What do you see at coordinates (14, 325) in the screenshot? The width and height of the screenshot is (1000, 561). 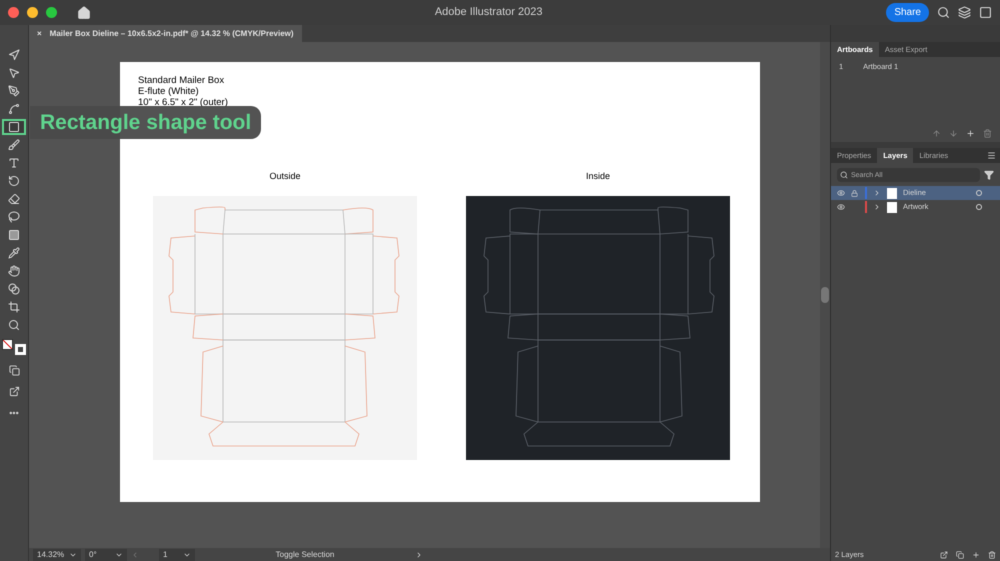 I see `zoom-icon` at bounding box center [14, 325].